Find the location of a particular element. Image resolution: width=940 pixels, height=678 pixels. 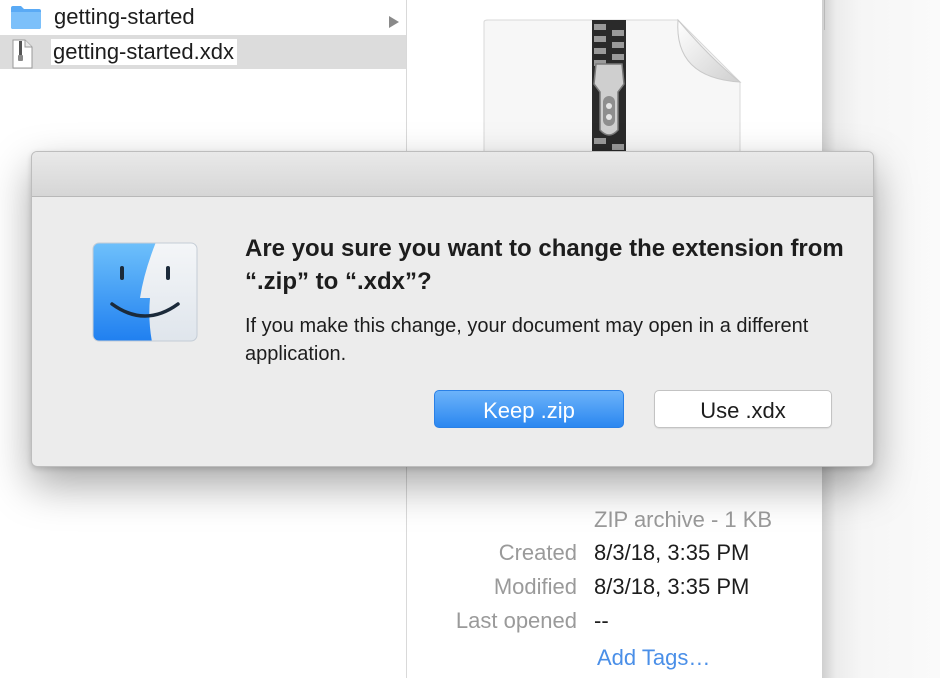

finder-icon is located at coordinates (145, 294).